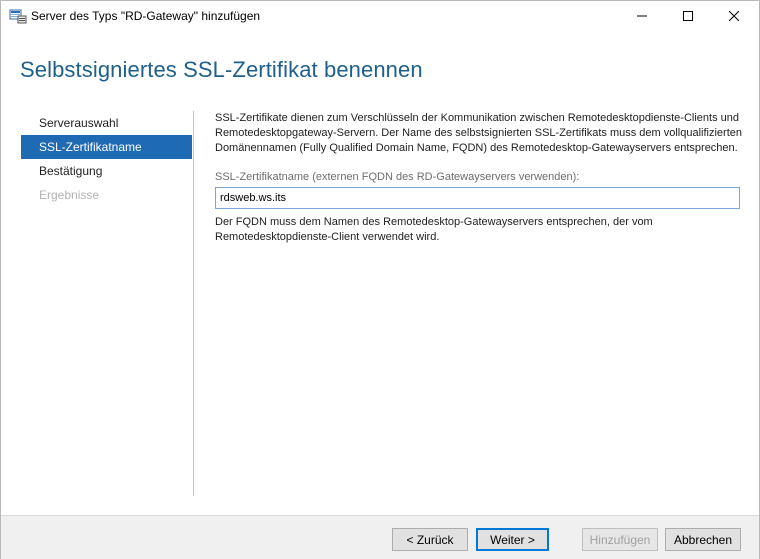 This screenshot has width=760, height=559. I want to click on minimize-icon, so click(642, 16).